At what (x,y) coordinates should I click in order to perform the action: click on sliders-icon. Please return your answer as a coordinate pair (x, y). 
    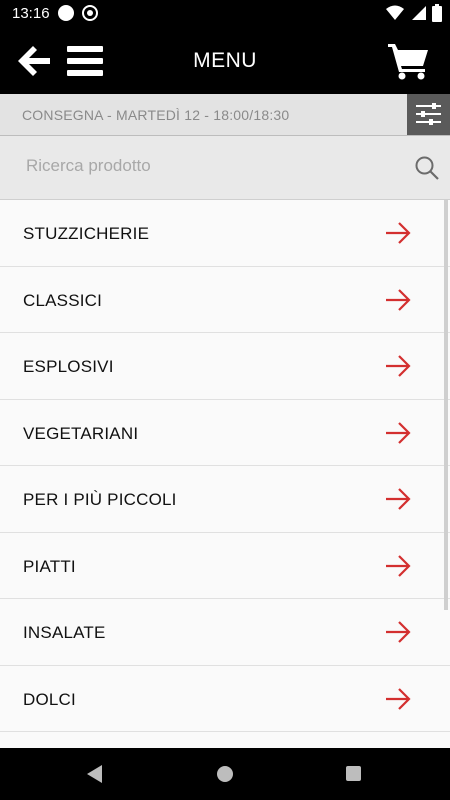
    Looking at the image, I should click on (428, 114).